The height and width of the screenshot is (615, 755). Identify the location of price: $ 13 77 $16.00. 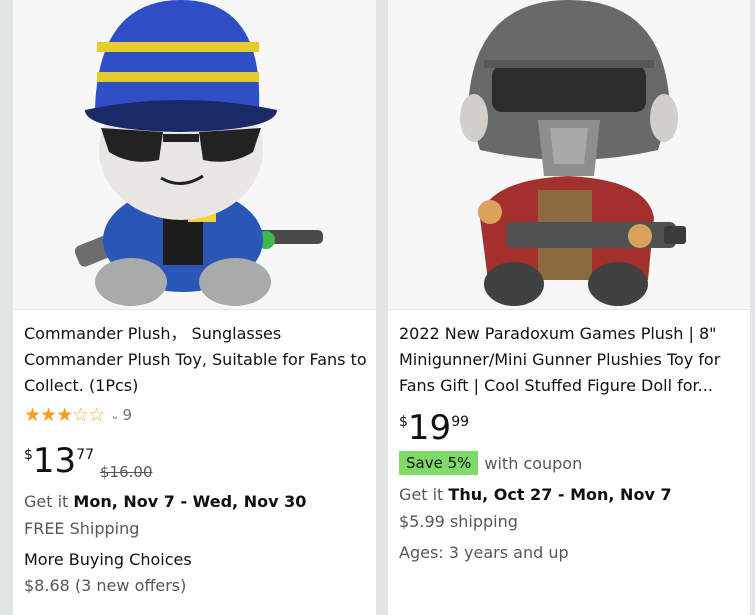
(88, 462).